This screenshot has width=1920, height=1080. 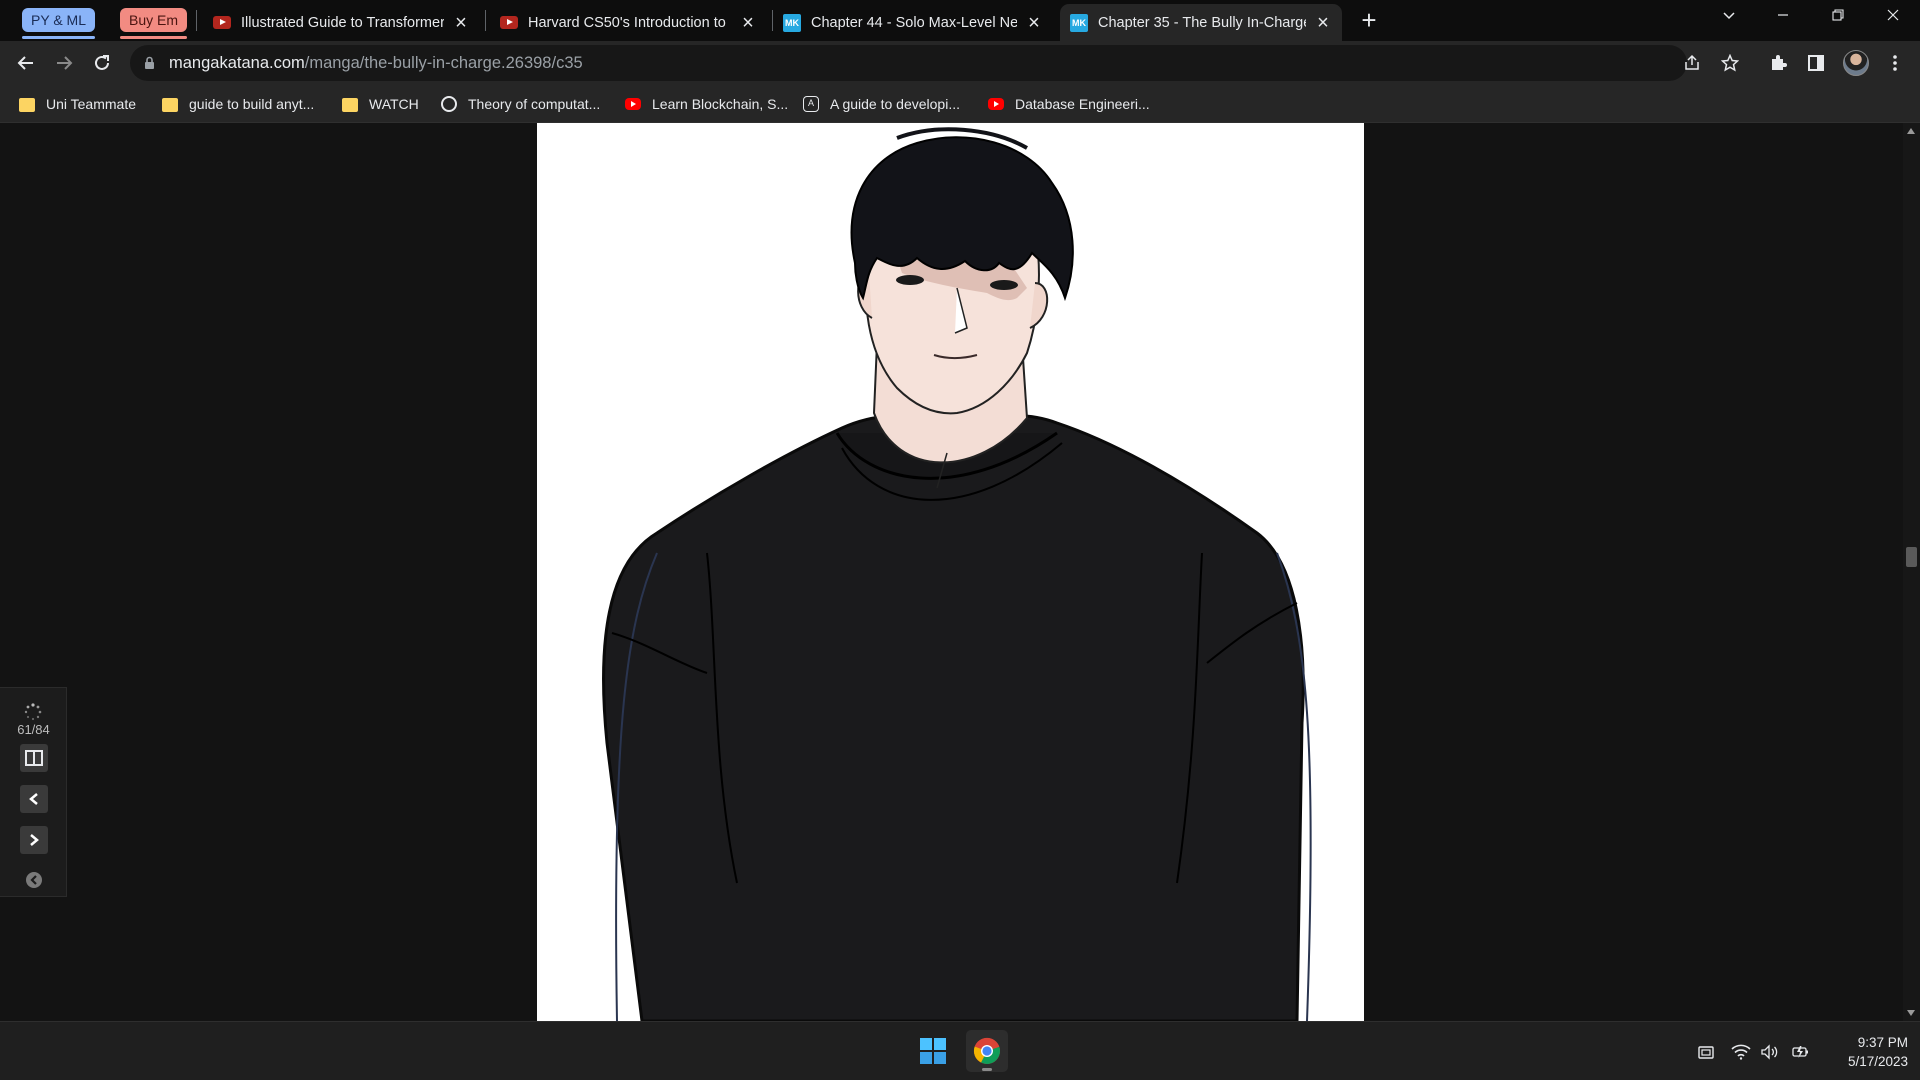 What do you see at coordinates (102, 63) in the screenshot?
I see `reload-button` at bounding box center [102, 63].